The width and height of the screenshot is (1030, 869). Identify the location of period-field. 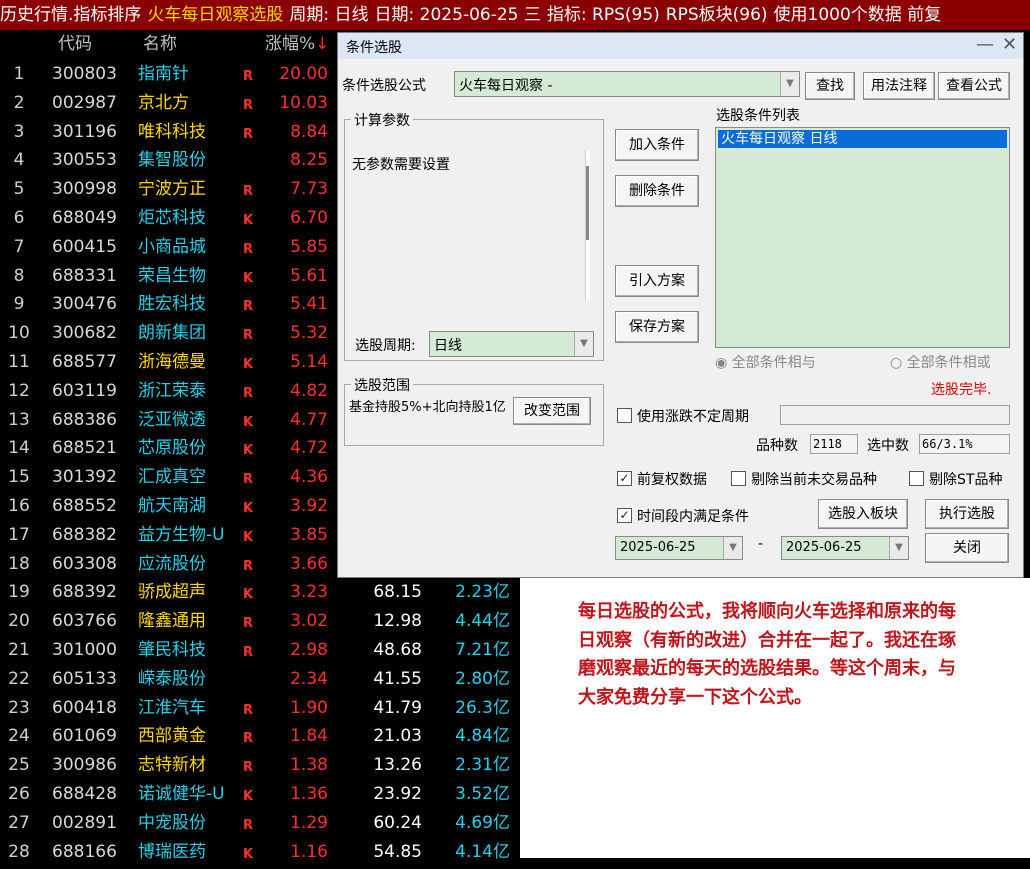
(895, 415).